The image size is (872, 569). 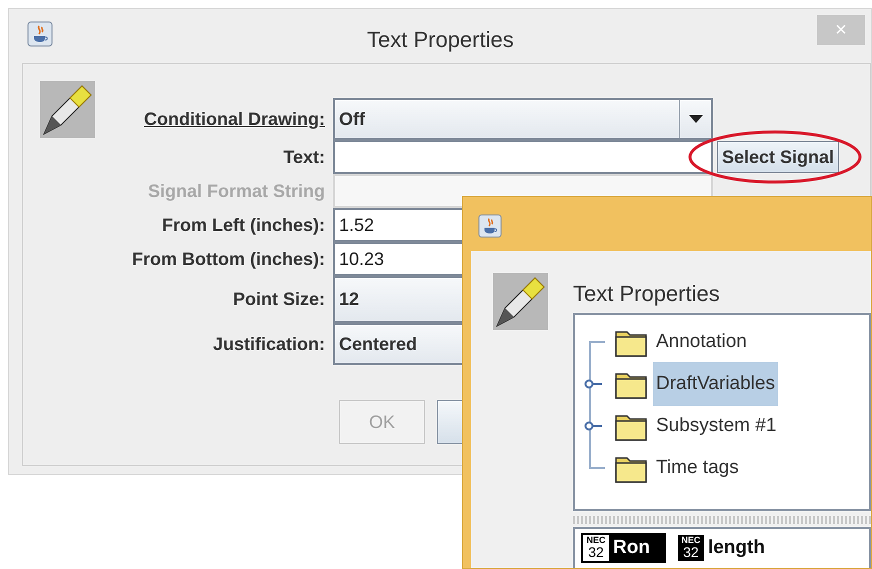 What do you see at coordinates (440, 40) in the screenshot?
I see `window-title: Text Properties` at bounding box center [440, 40].